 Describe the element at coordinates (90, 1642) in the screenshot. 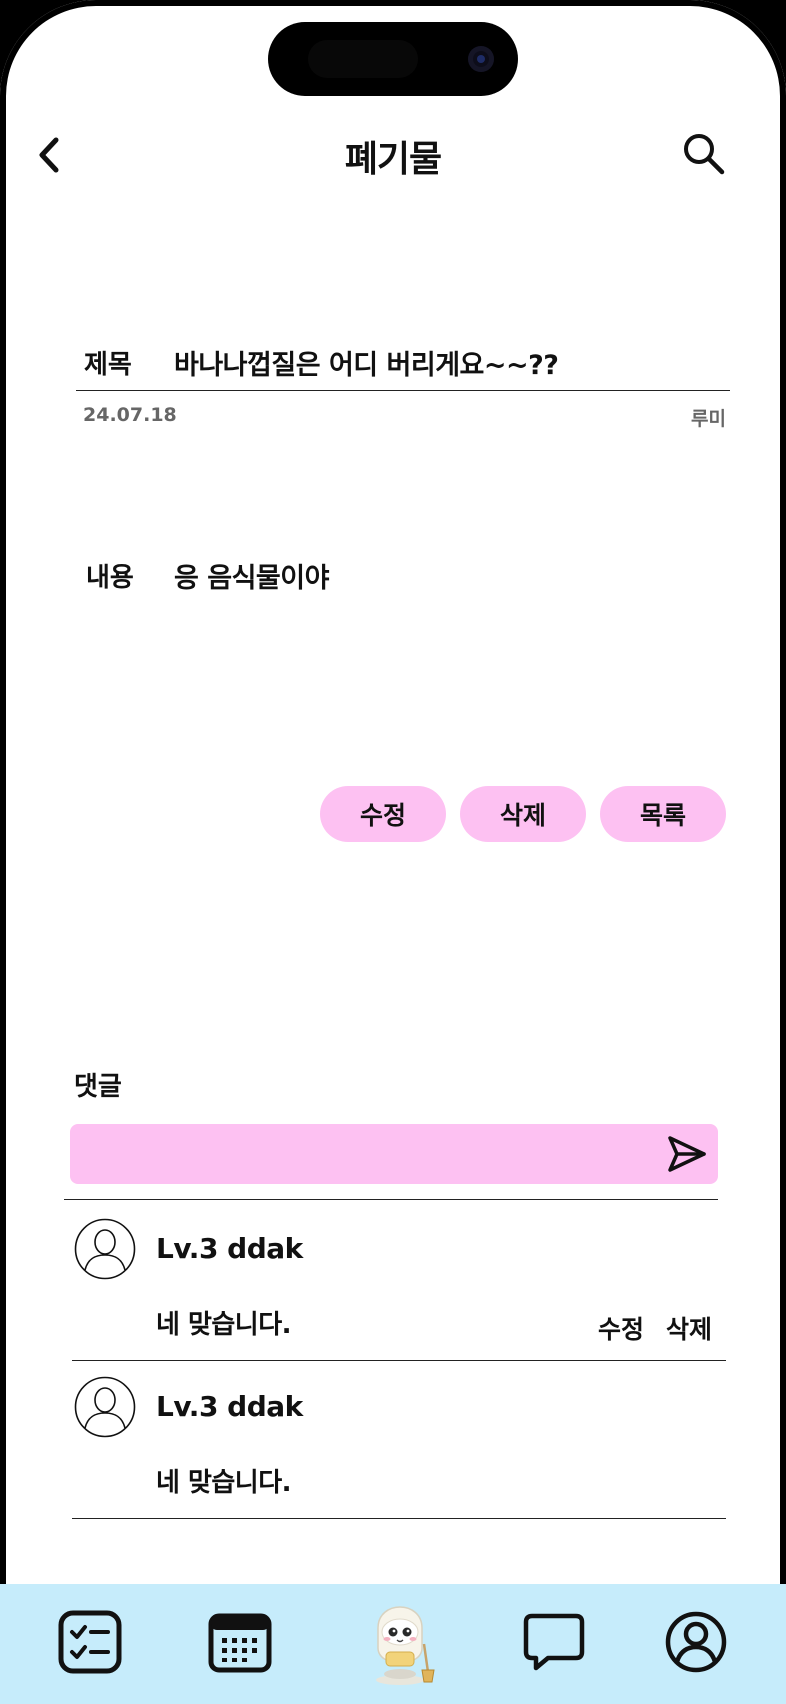

I see `checklist-icon` at that location.